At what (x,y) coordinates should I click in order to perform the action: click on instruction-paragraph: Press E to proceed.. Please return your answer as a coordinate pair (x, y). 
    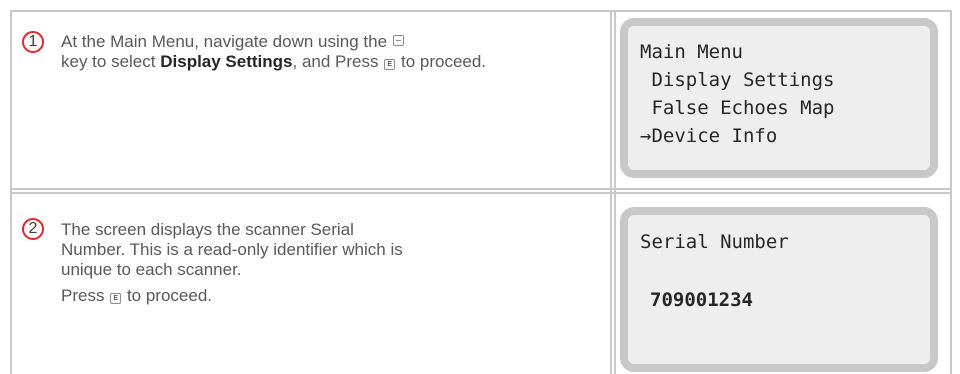
    Looking at the image, I should click on (233, 296).